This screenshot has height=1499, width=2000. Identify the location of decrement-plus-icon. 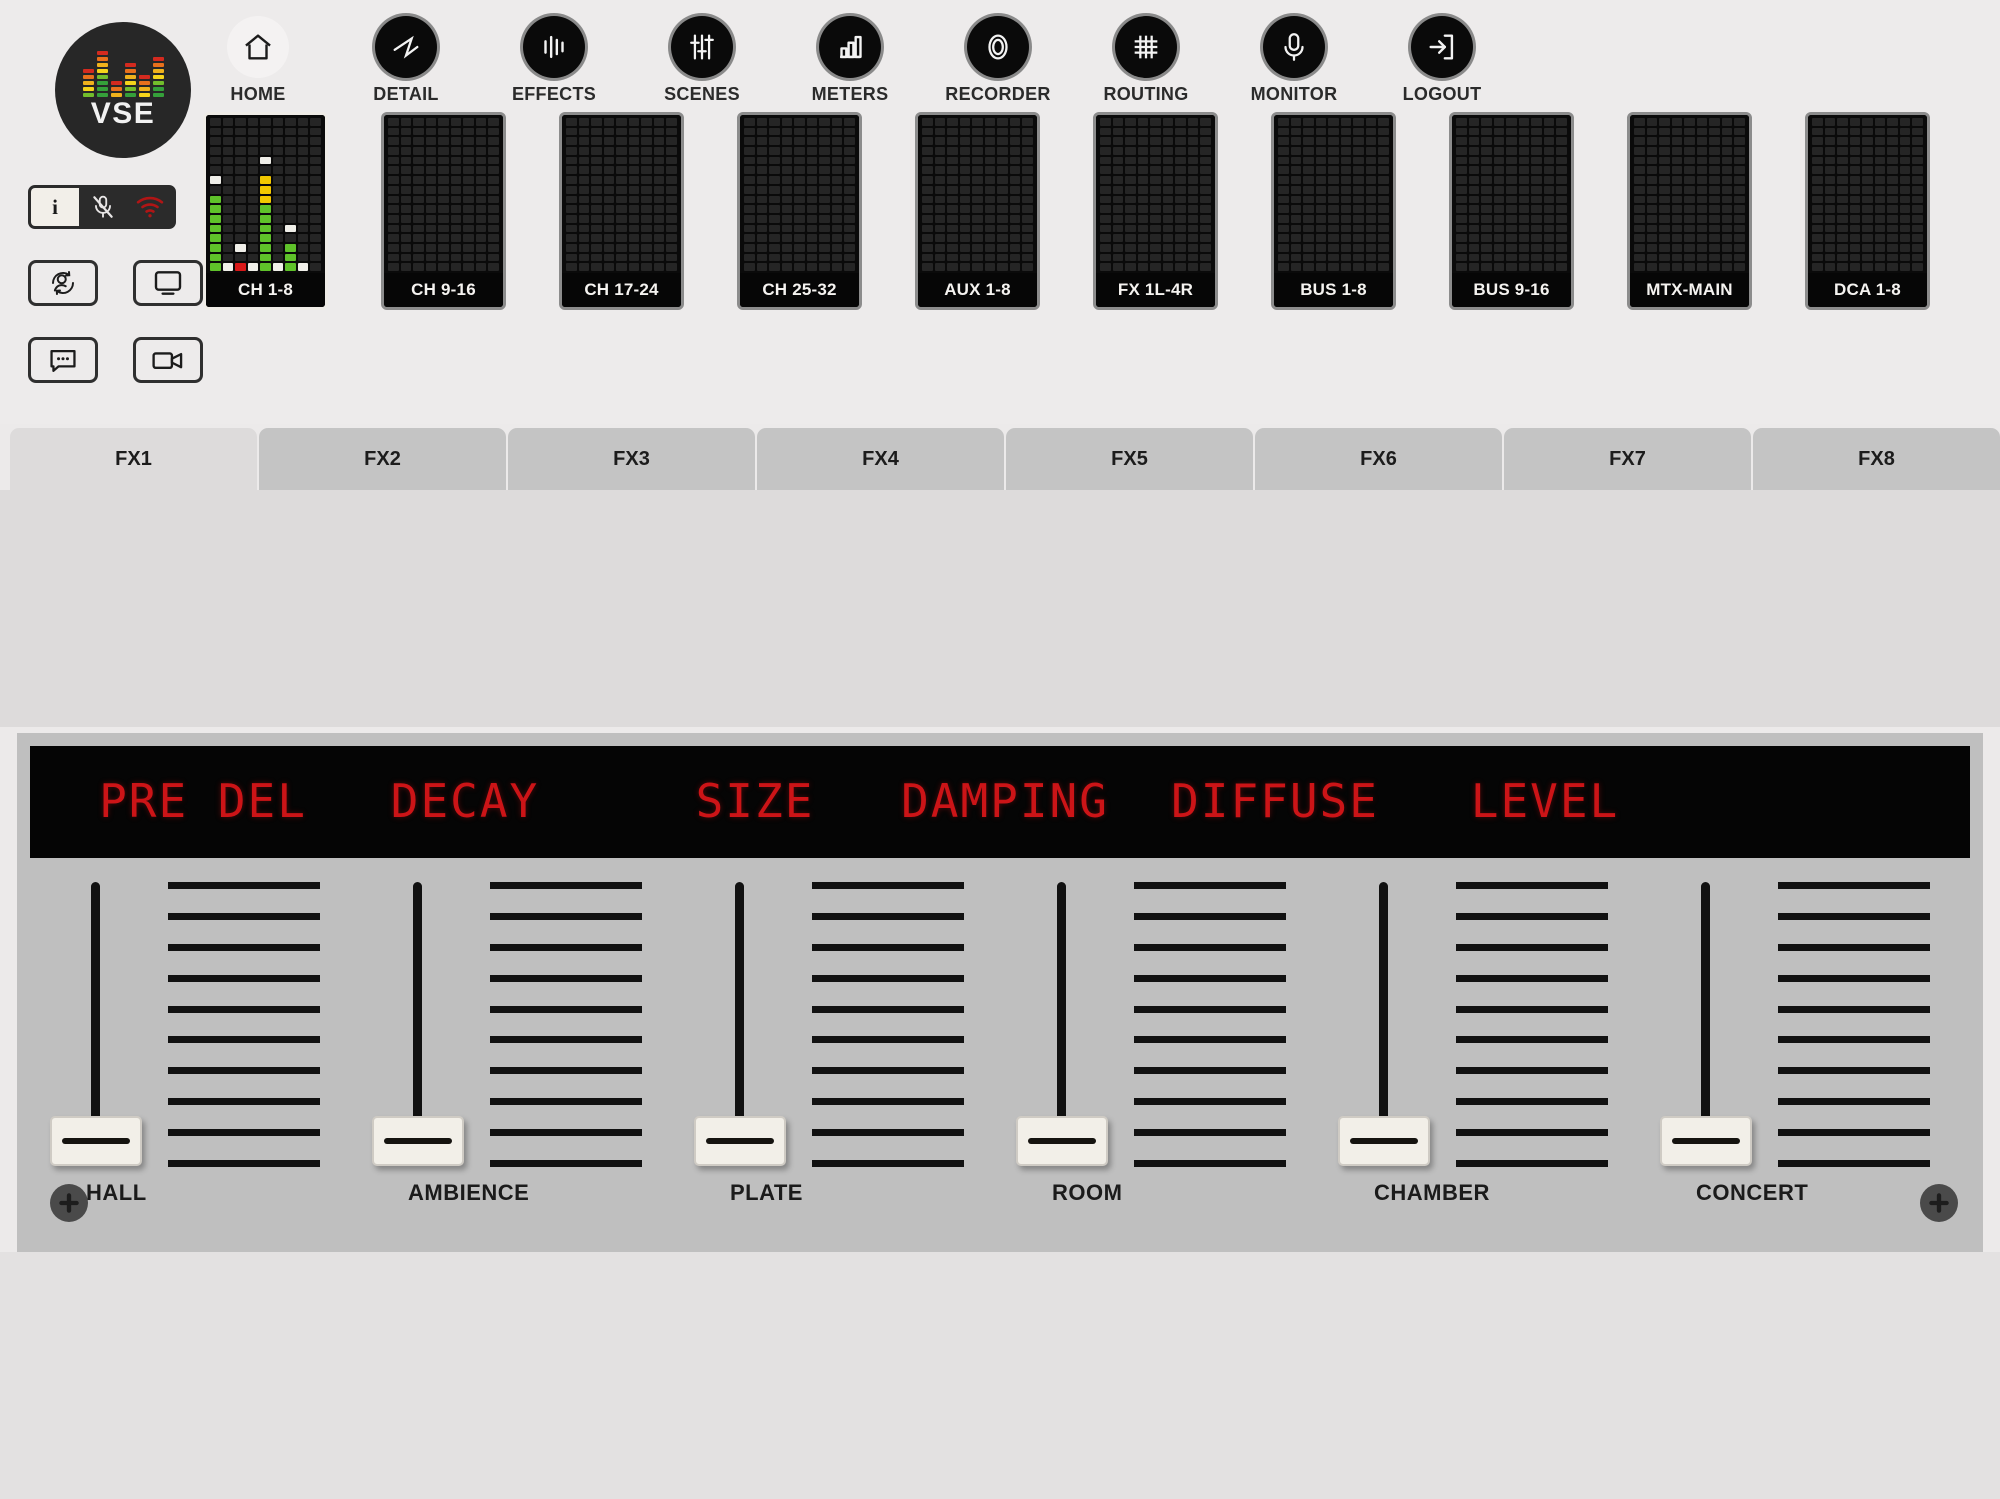
(69, 1203).